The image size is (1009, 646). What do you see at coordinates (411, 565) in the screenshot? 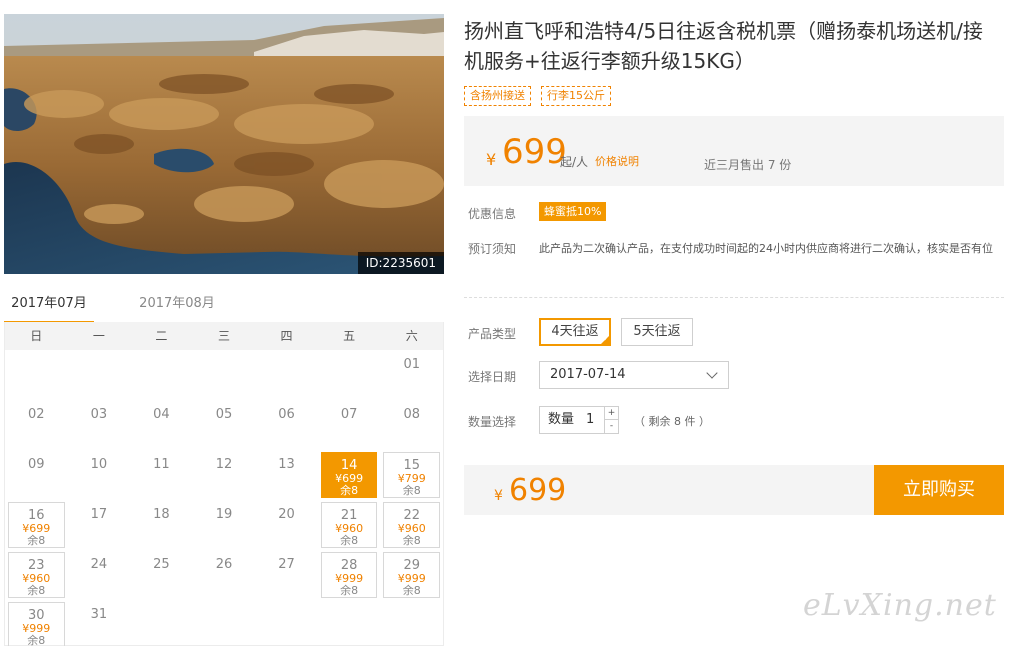
I see `day-number: 29` at bounding box center [411, 565].